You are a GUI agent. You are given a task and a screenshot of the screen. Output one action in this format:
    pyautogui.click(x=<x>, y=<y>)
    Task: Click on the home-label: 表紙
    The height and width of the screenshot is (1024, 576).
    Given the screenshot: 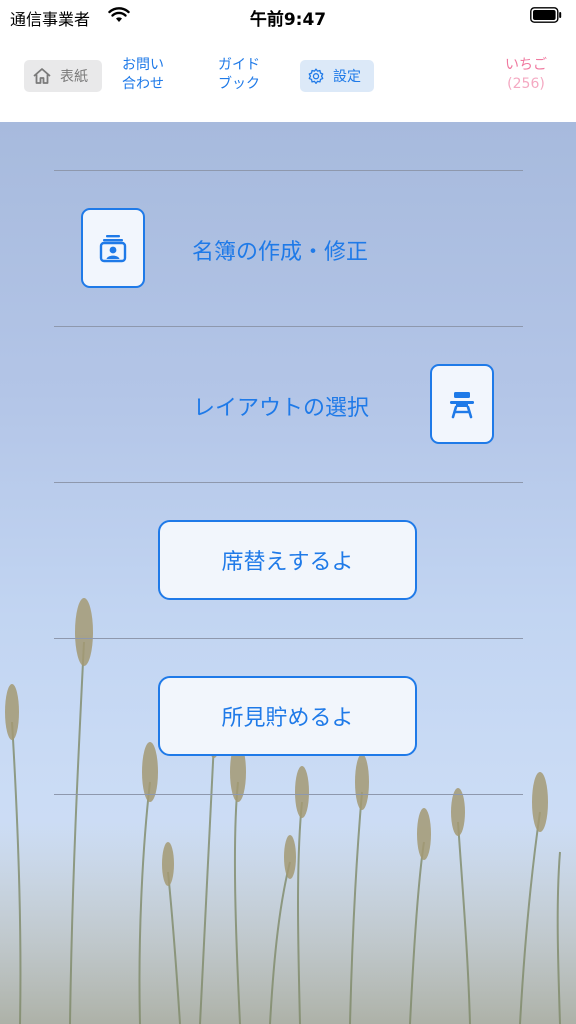 What is the action you would take?
    pyautogui.click(x=74, y=77)
    